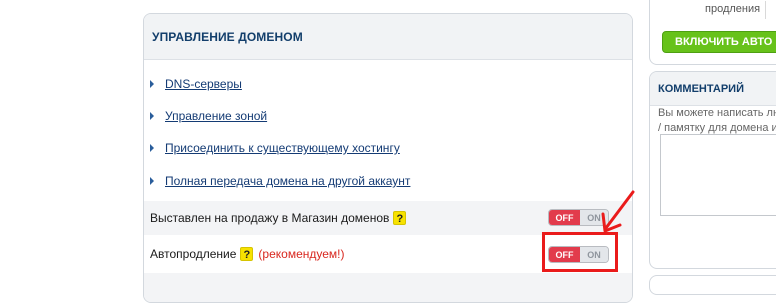  I want to click on setting-row-next, so click(388, 287).